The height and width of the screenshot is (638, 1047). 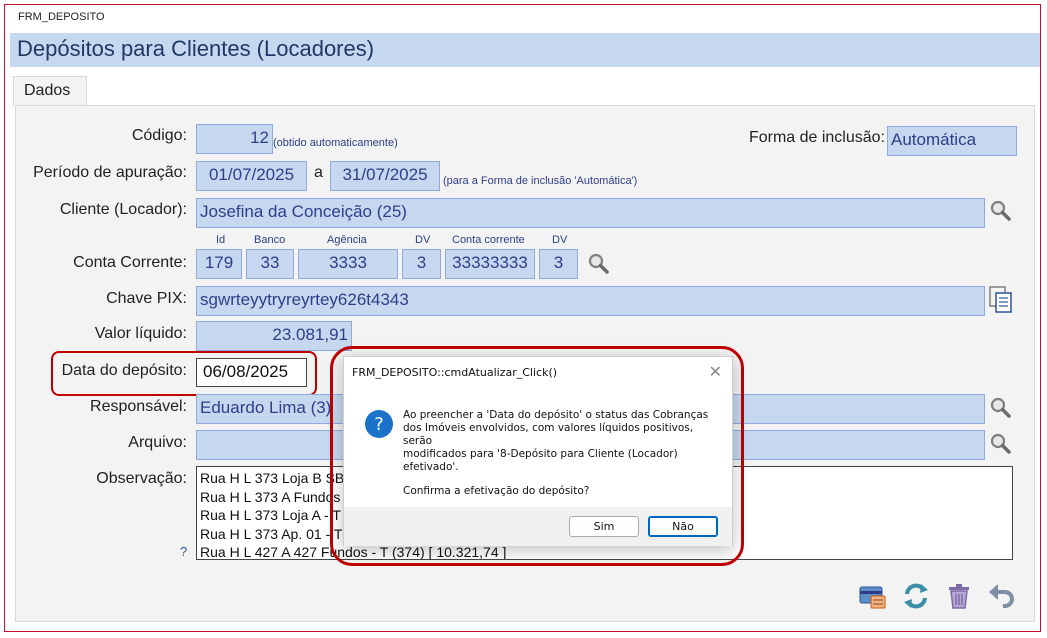 What do you see at coordinates (540, 181) in the screenshot?
I see `periodo-note: (para a Forma de inclusão 'Automática')` at bounding box center [540, 181].